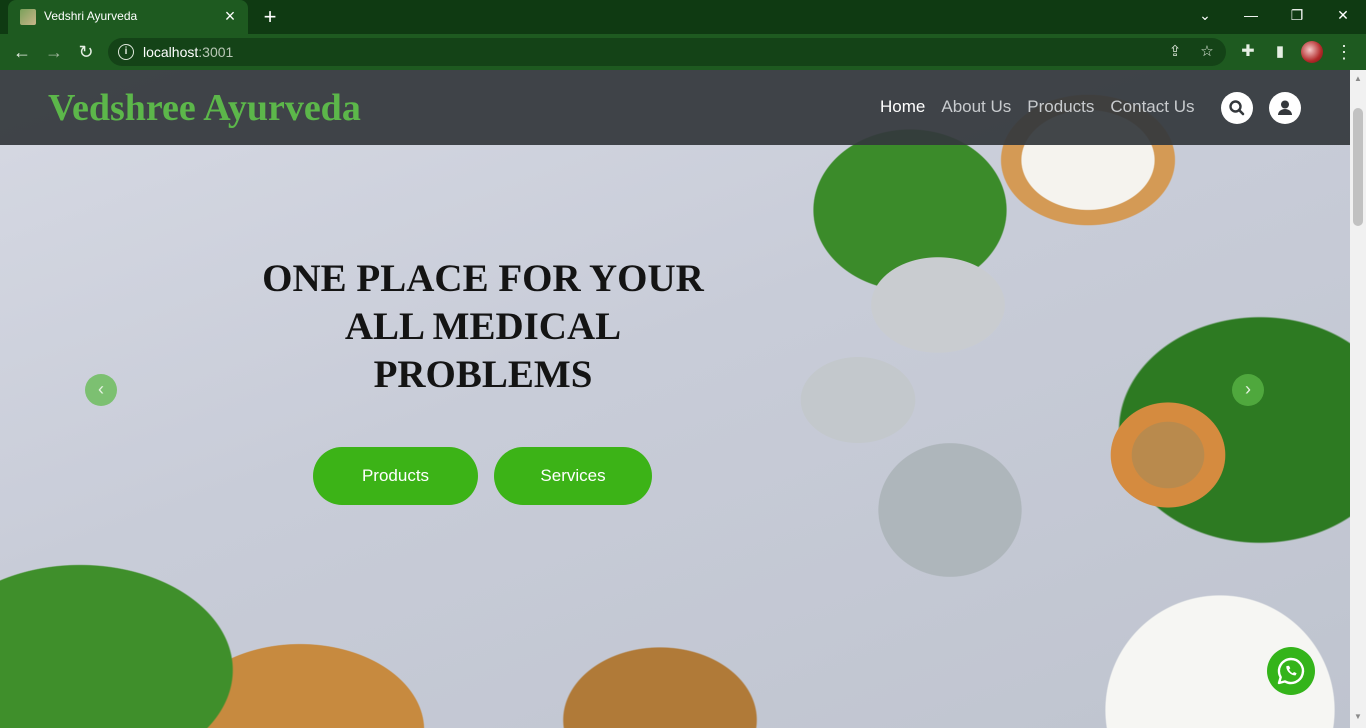 This screenshot has width=1366, height=728. I want to click on favicon-icon, so click(28, 17).